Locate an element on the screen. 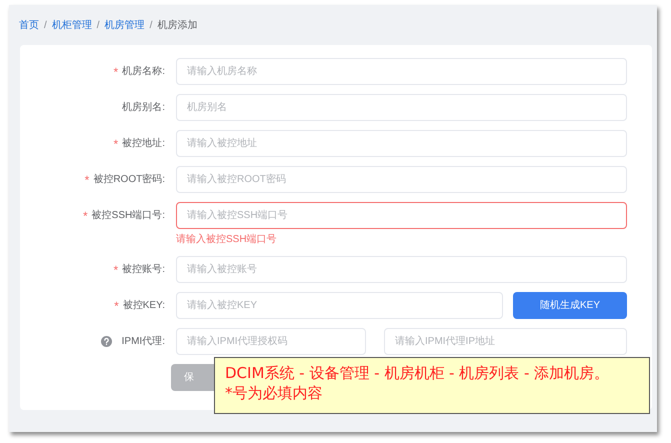 The width and height of the screenshot is (671, 443). field-label: 被控地址: is located at coordinates (143, 143).